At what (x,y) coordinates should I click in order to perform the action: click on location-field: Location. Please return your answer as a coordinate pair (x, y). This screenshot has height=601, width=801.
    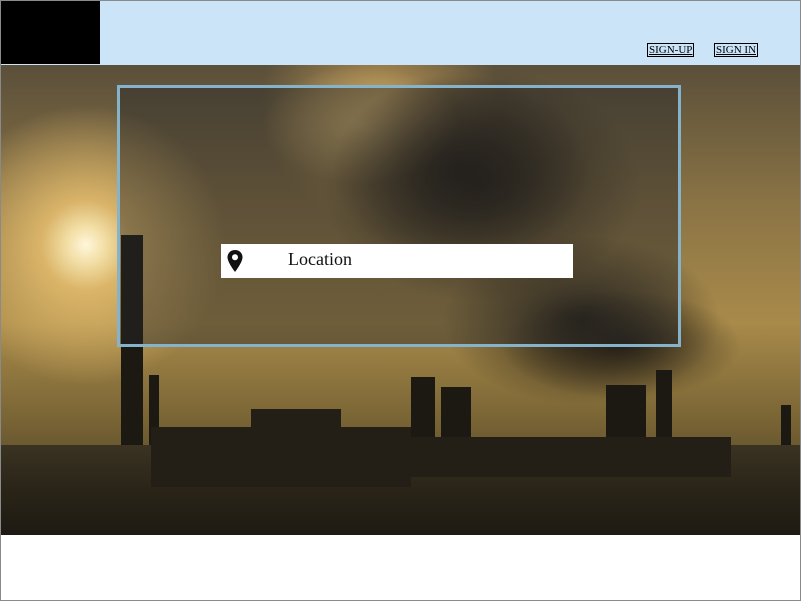
    Looking at the image, I should click on (397, 261).